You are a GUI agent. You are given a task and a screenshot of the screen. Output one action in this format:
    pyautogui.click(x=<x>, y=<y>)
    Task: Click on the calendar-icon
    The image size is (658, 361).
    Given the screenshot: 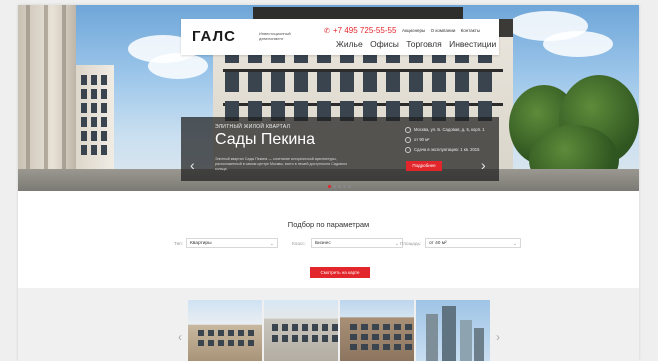 What is the action you would take?
    pyautogui.click(x=408, y=150)
    